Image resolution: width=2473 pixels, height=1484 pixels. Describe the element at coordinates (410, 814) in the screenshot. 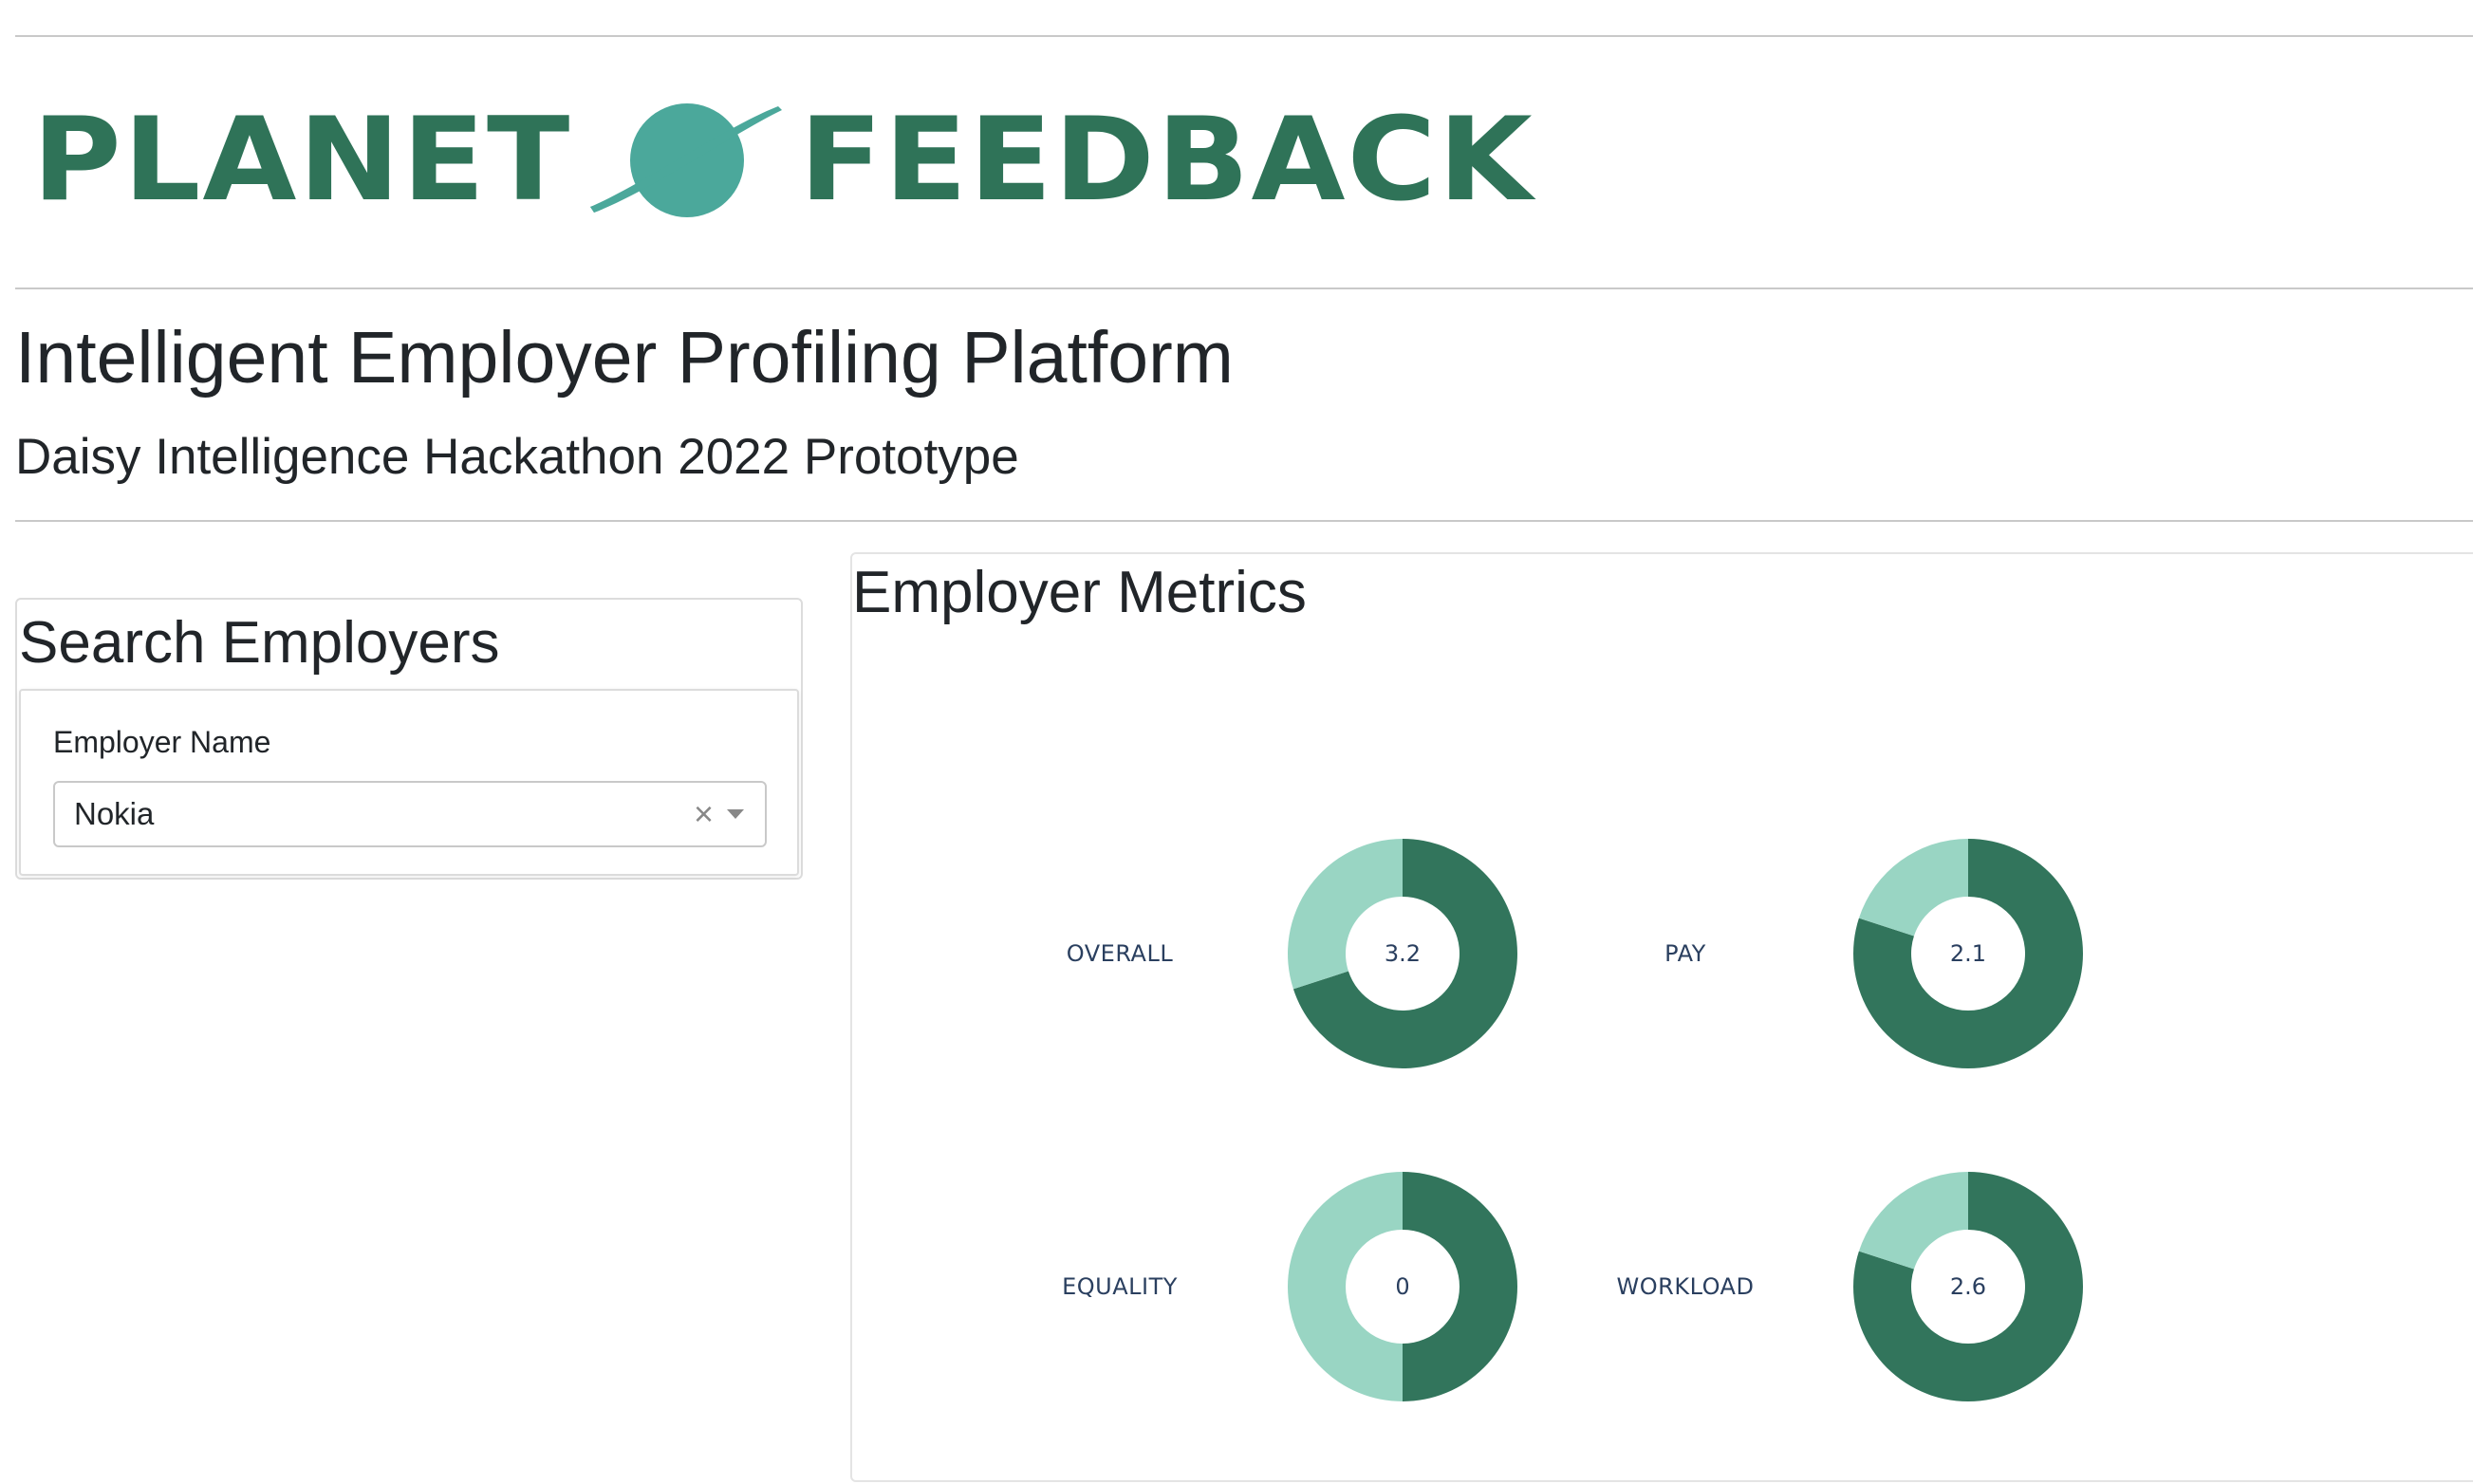

I see `employer-name-dropdown: Nokia ×` at that location.